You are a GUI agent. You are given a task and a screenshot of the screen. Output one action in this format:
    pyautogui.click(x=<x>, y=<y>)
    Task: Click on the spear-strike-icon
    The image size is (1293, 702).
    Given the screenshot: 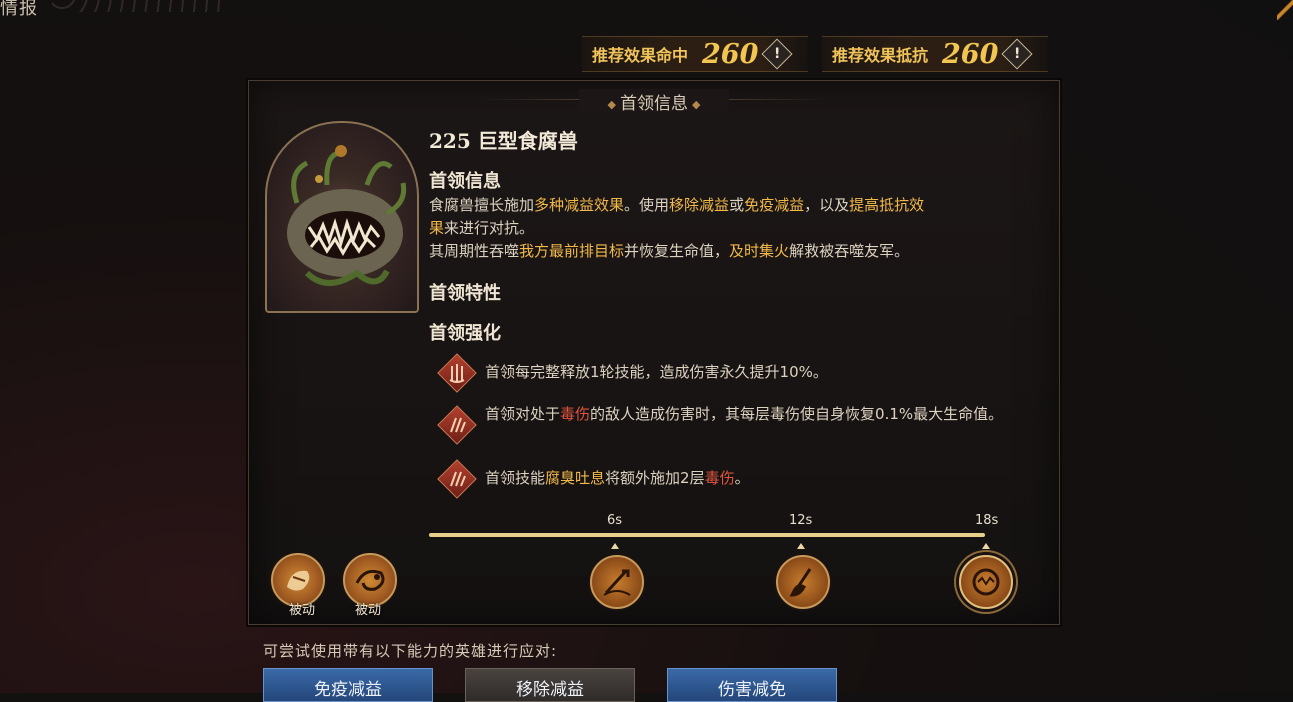 What is the action you would take?
    pyautogui.click(x=617, y=582)
    